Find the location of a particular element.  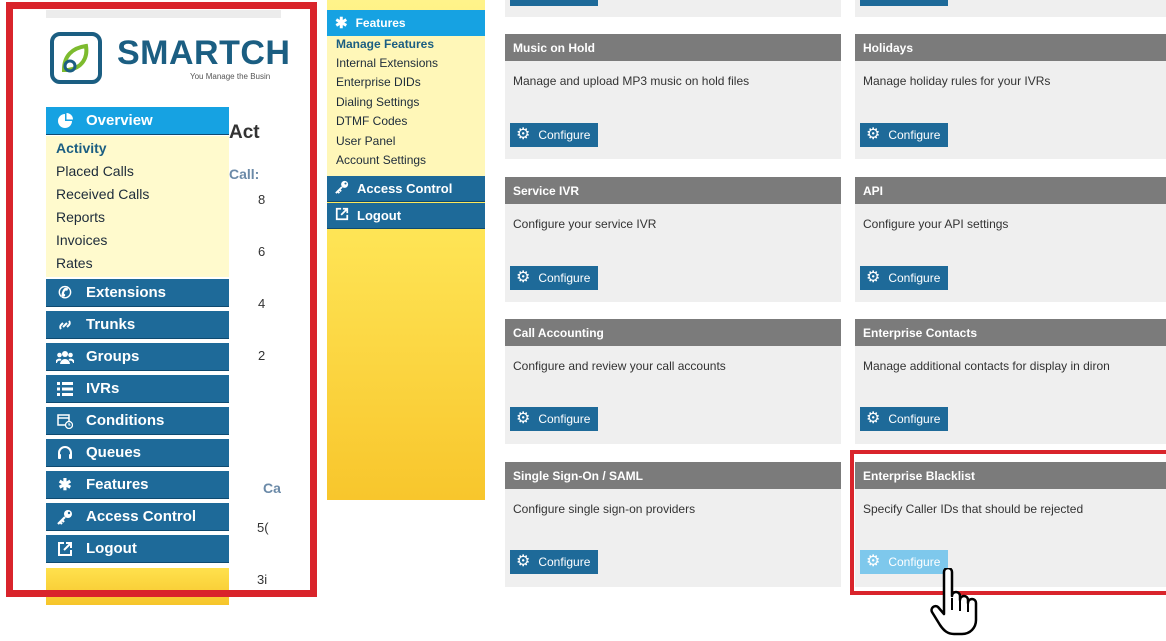

features-item-dialing-settings: Dialing Settings is located at coordinates (377, 102).